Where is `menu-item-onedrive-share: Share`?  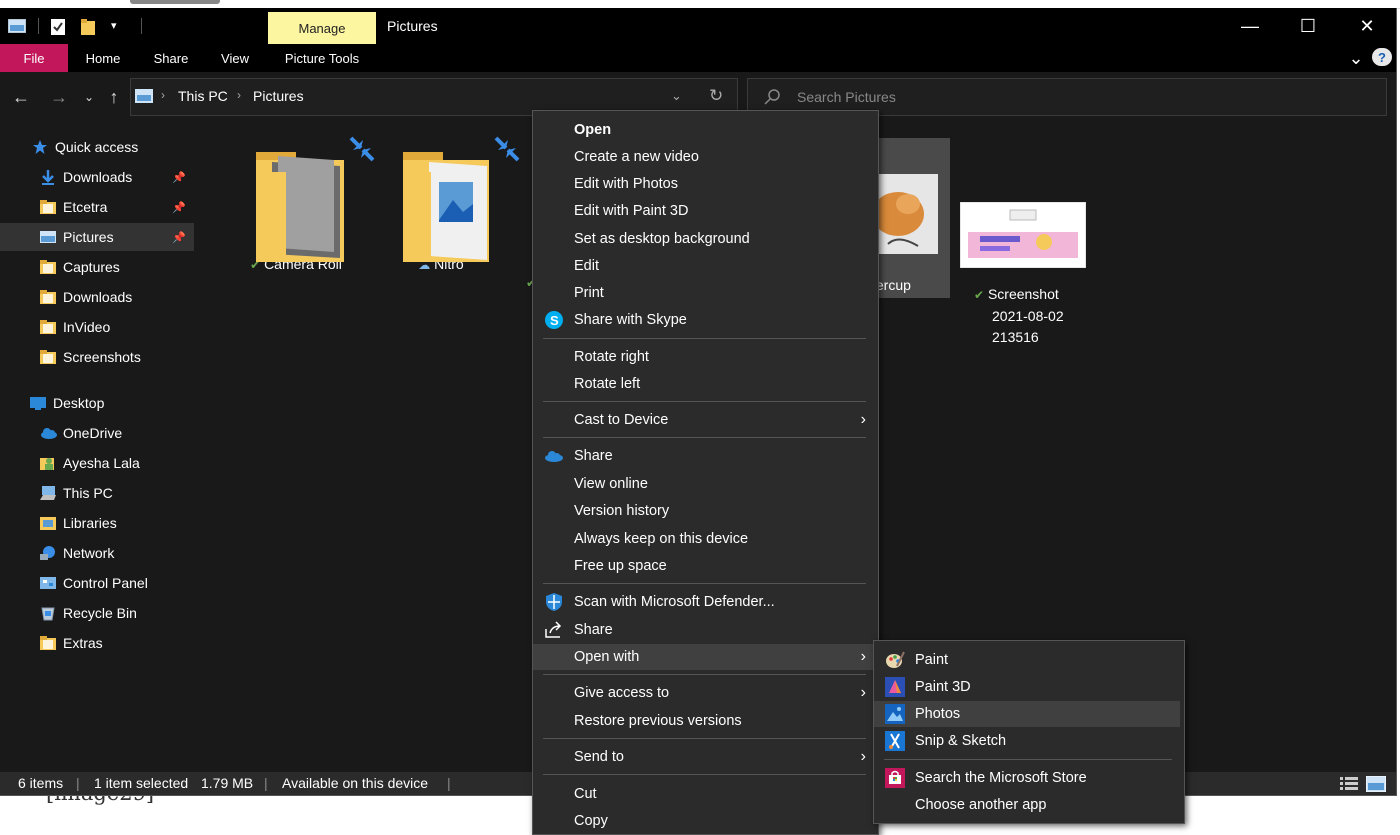 menu-item-onedrive-share: Share is located at coordinates (705, 456).